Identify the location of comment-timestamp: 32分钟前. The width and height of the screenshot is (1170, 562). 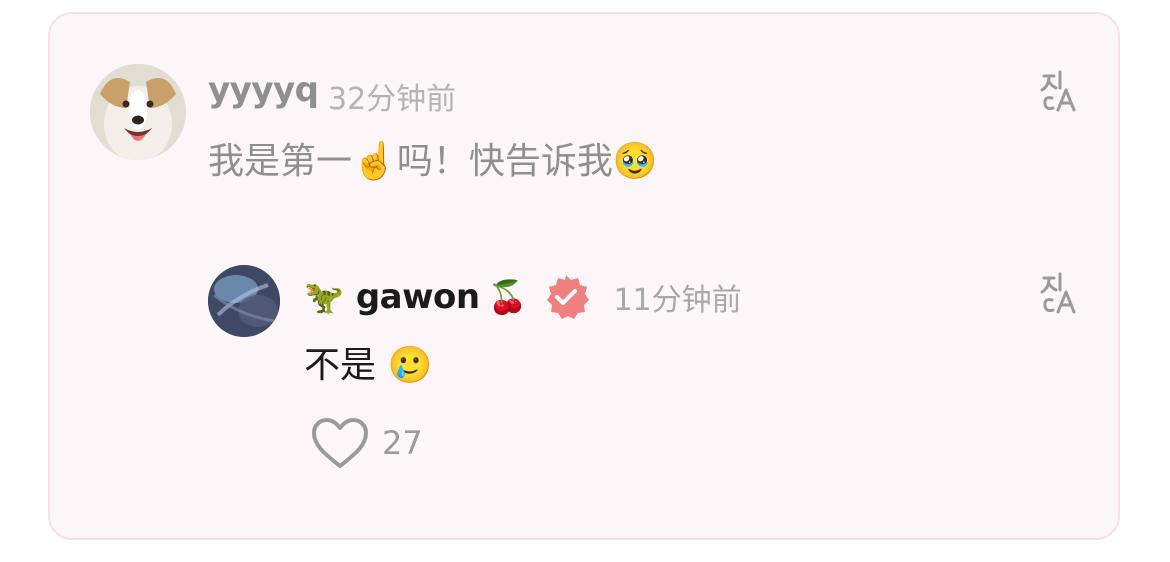
(392, 99).